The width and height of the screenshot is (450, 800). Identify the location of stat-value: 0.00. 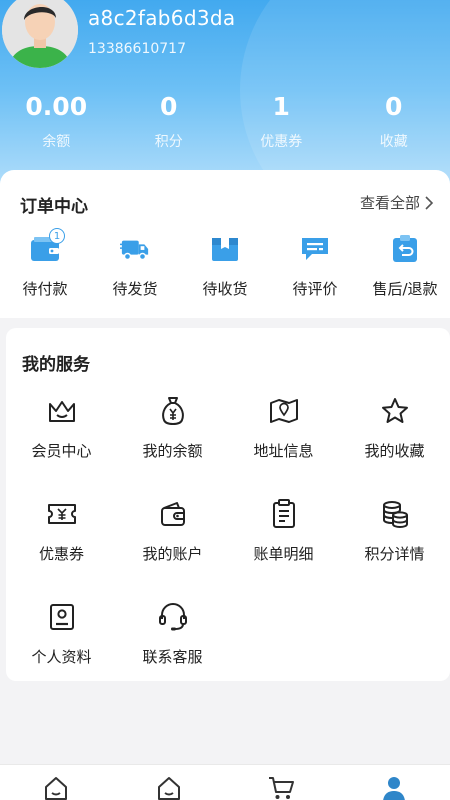
(56, 106).